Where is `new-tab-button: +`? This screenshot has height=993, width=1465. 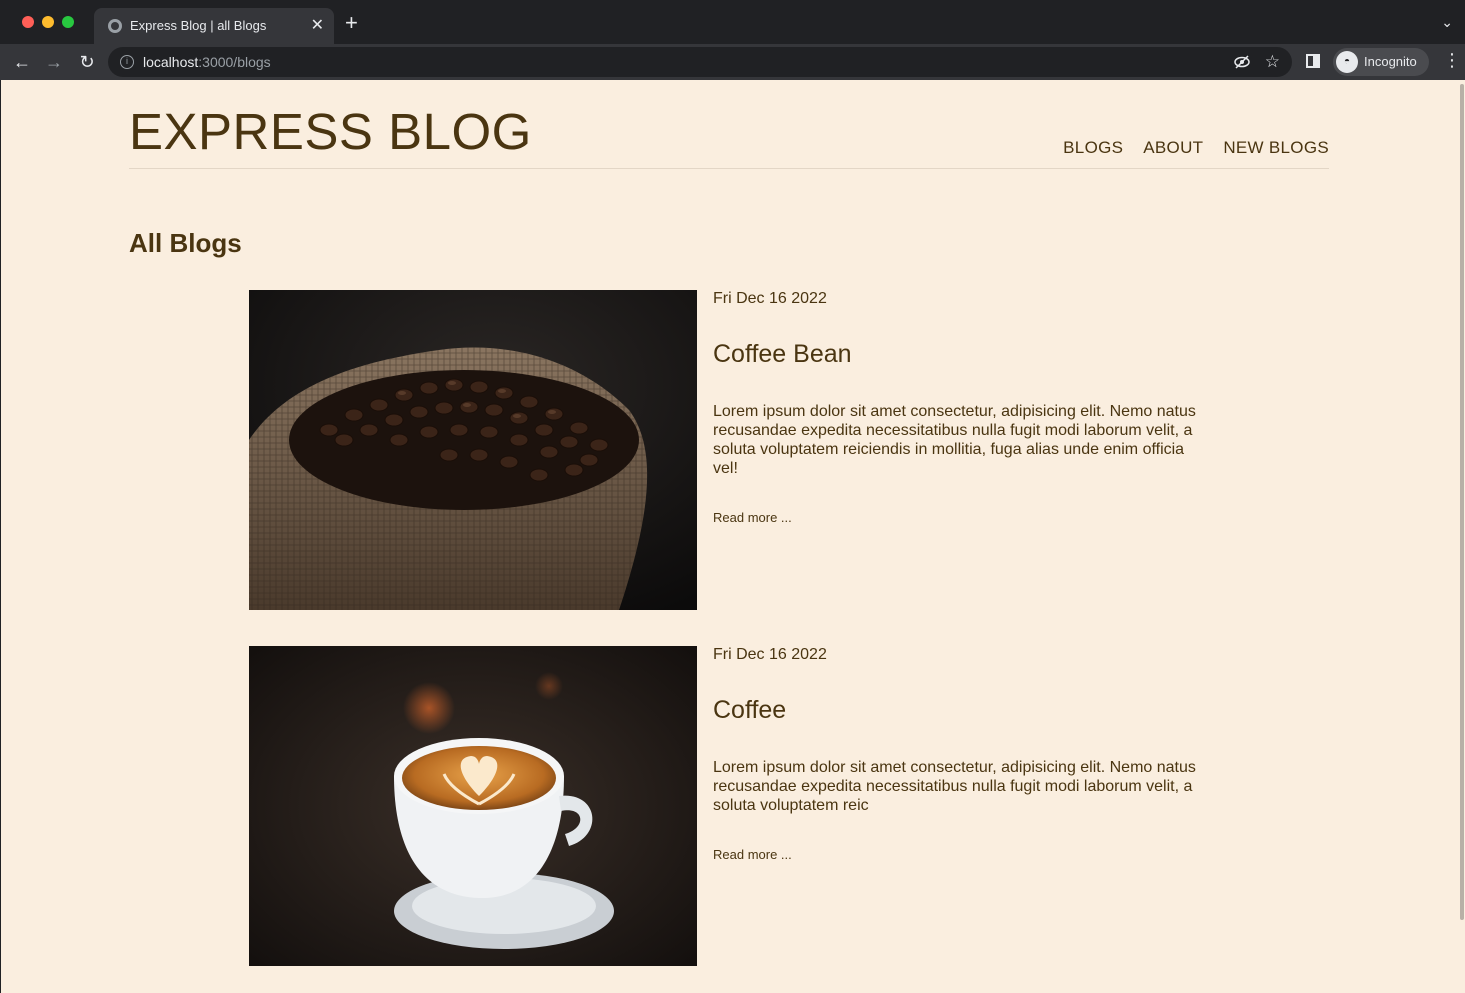
new-tab-button: + is located at coordinates (351, 23).